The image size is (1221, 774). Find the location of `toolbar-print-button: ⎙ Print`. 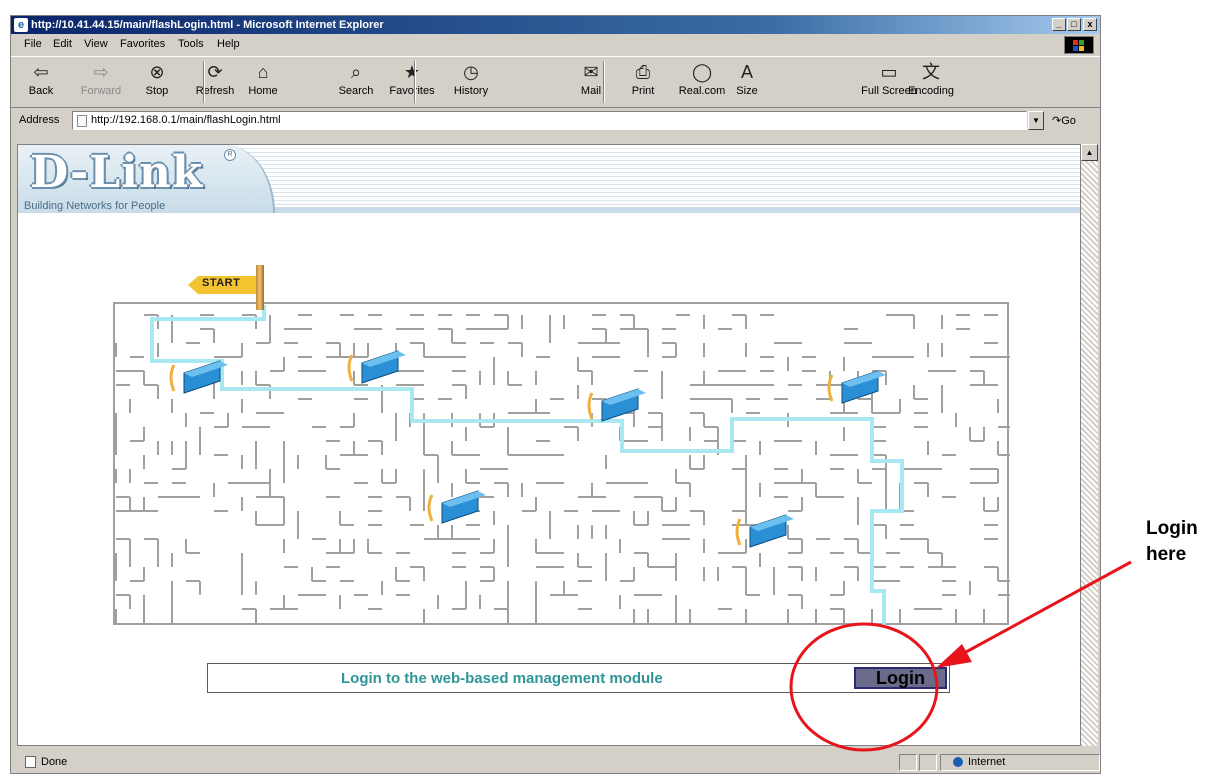

toolbar-print-button: ⎙ Print is located at coordinates (643, 82).